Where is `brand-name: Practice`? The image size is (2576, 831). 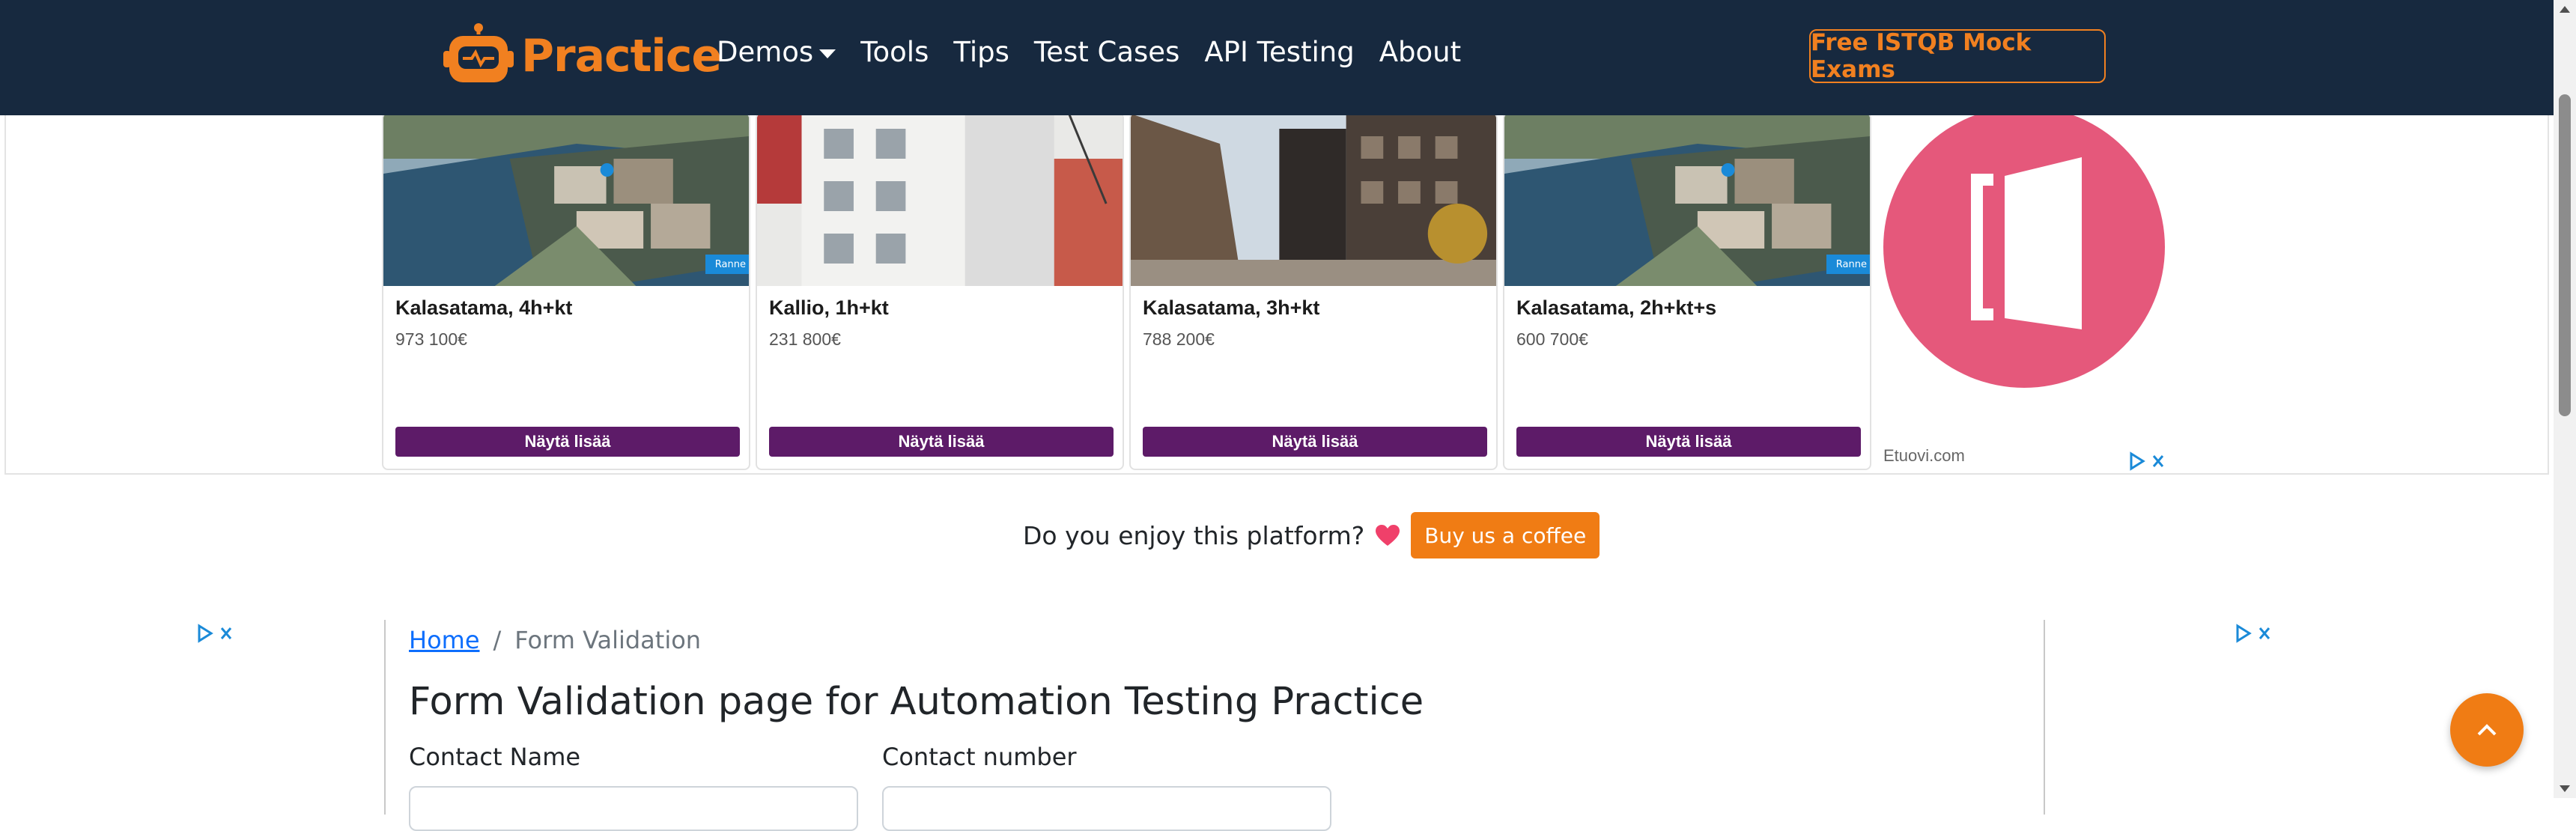 brand-name: Practice is located at coordinates (621, 56).